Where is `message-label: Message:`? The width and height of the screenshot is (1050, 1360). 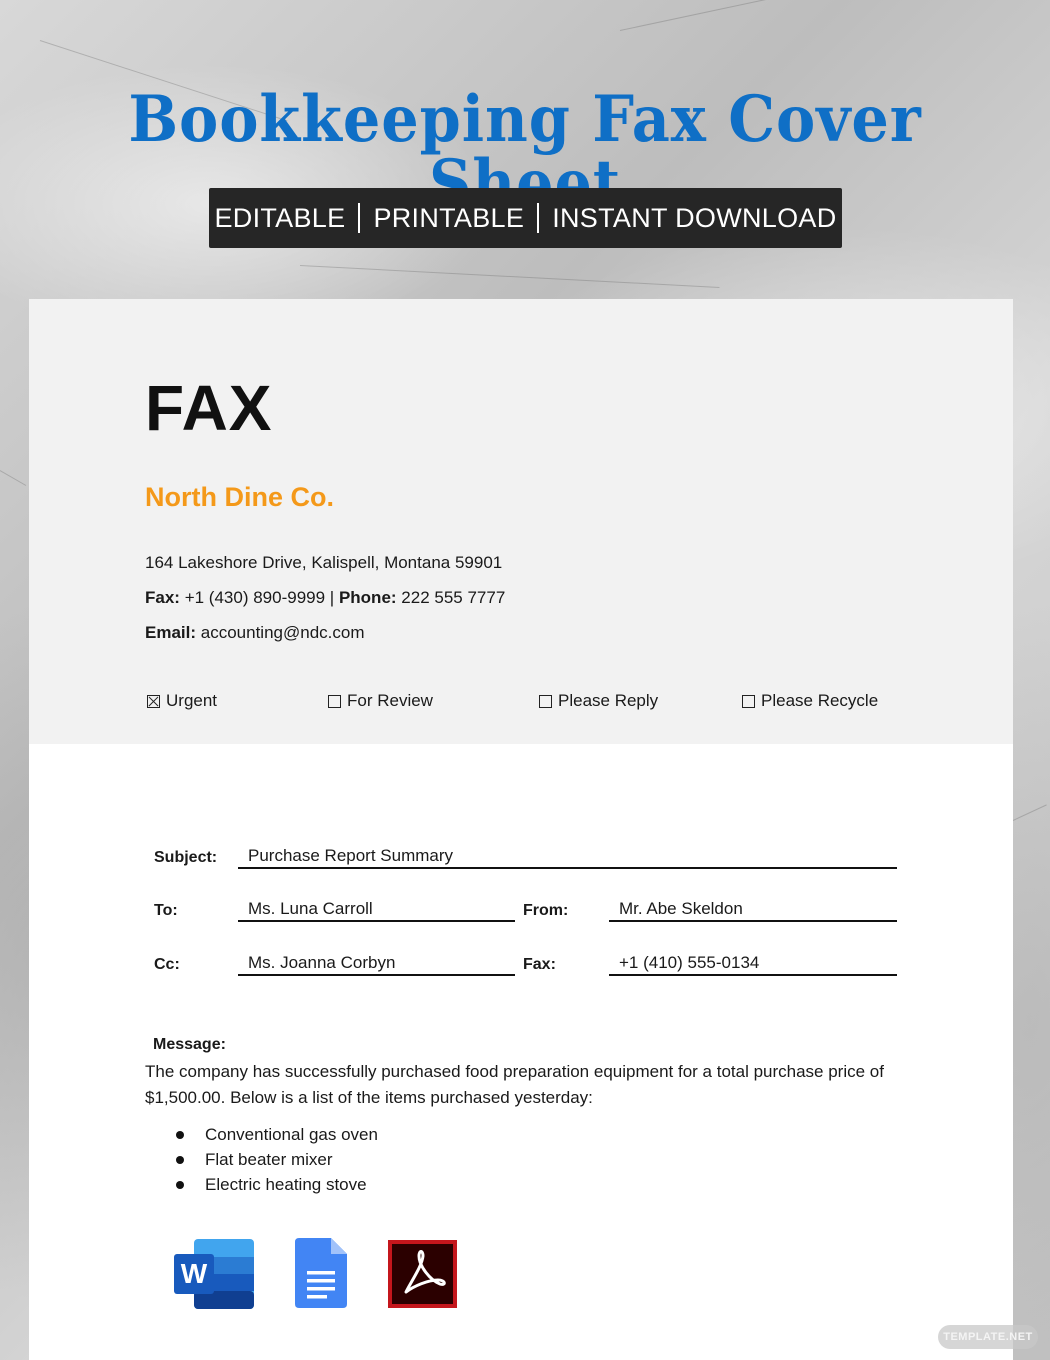
message-label: Message: is located at coordinates (189, 1044).